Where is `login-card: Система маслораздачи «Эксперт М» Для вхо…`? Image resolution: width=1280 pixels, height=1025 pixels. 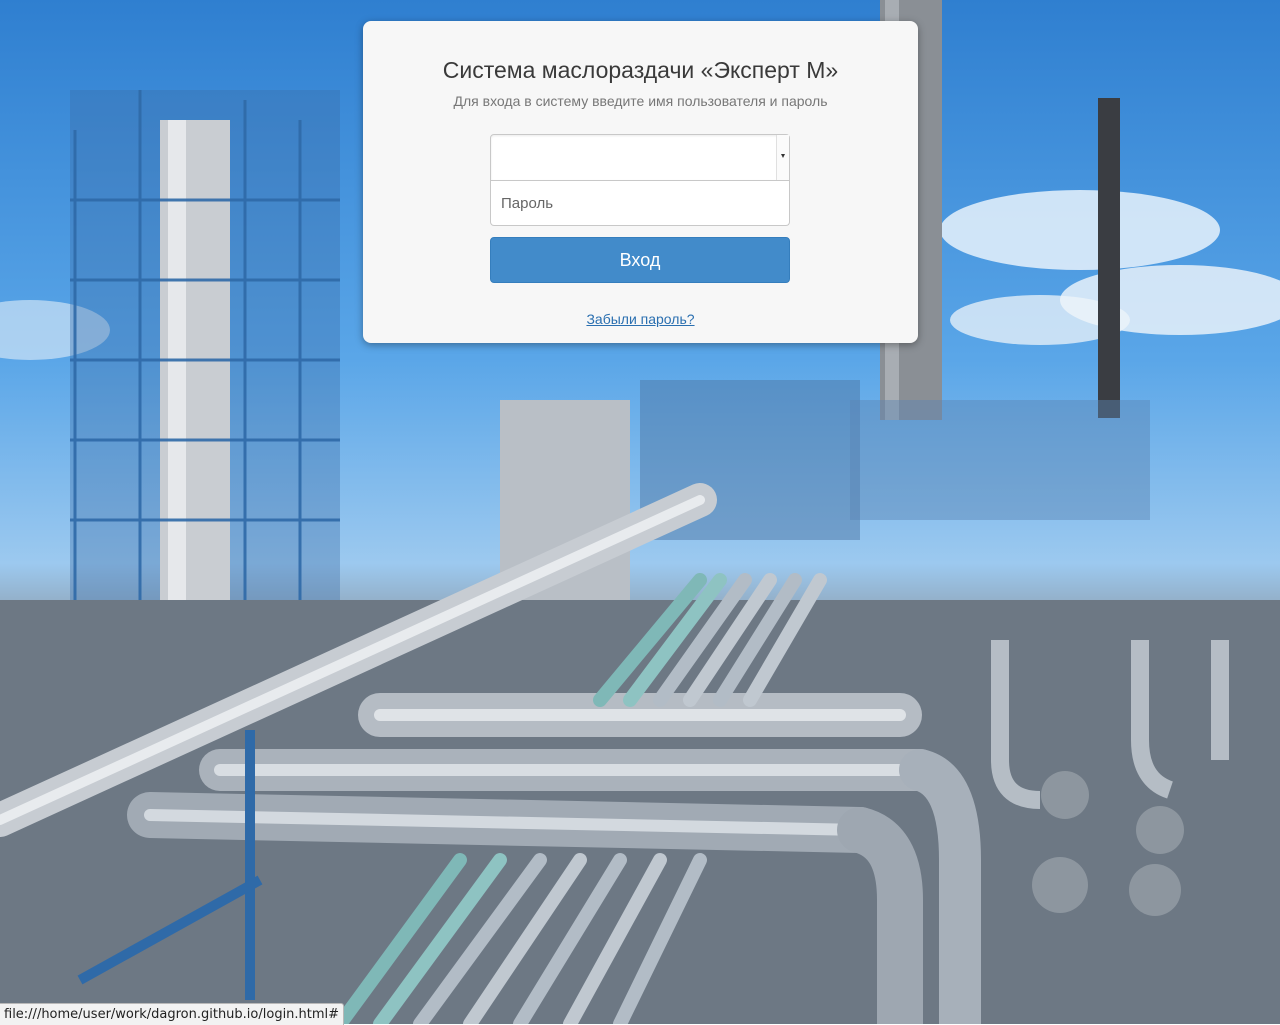 login-card: Система маслораздачи «Эксперт М» Для вхо… is located at coordinates (640, 182).